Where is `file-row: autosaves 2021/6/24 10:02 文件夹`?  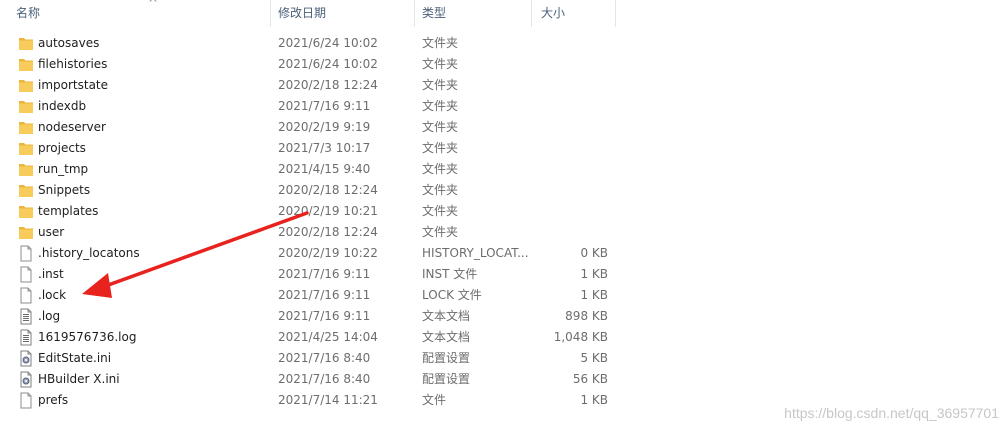 file-row: autosaves 2021/6/24 10:02 文件夹 is located at coordinates (310, 43).